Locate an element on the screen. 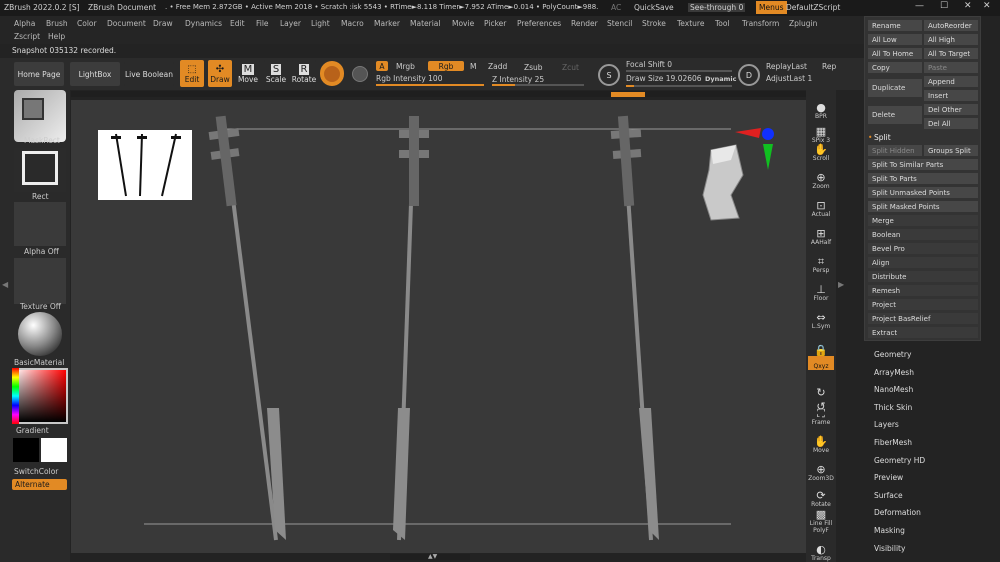 The image size is (1000, 562). menu-color: Color is located at coordinates (87, 23).